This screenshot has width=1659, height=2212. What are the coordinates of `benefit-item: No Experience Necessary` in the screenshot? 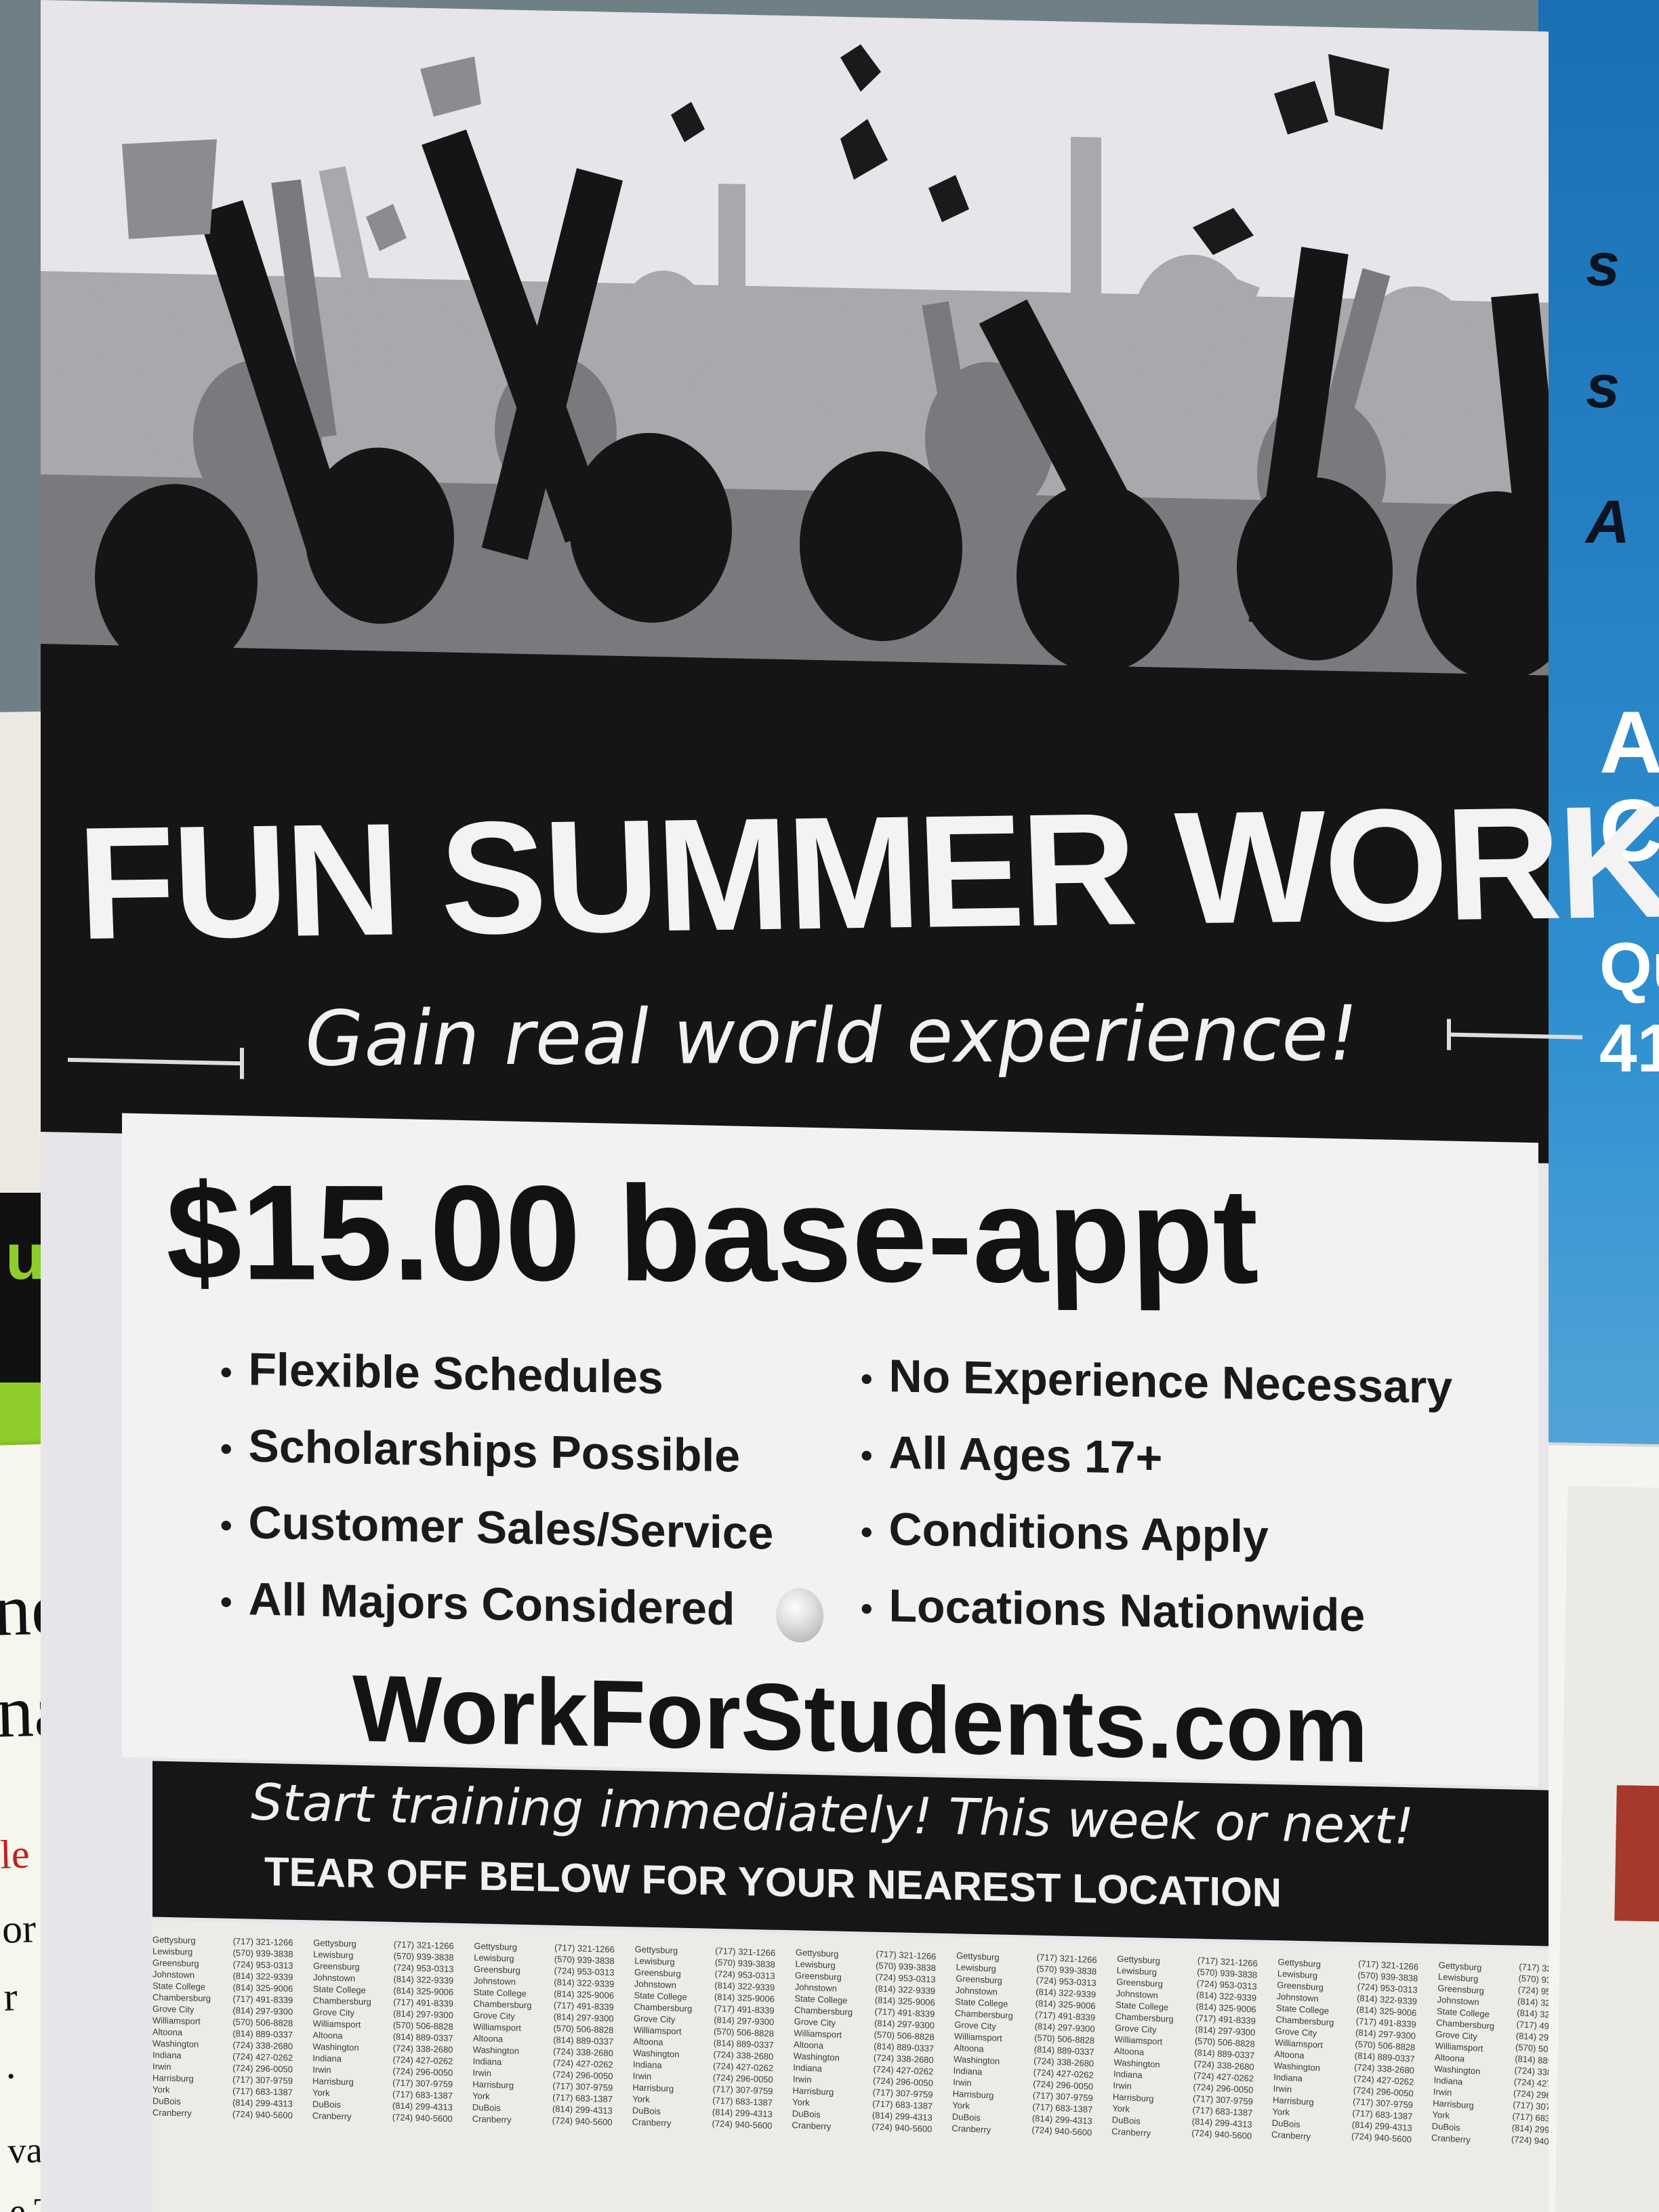 It's located at (1157, 1382).